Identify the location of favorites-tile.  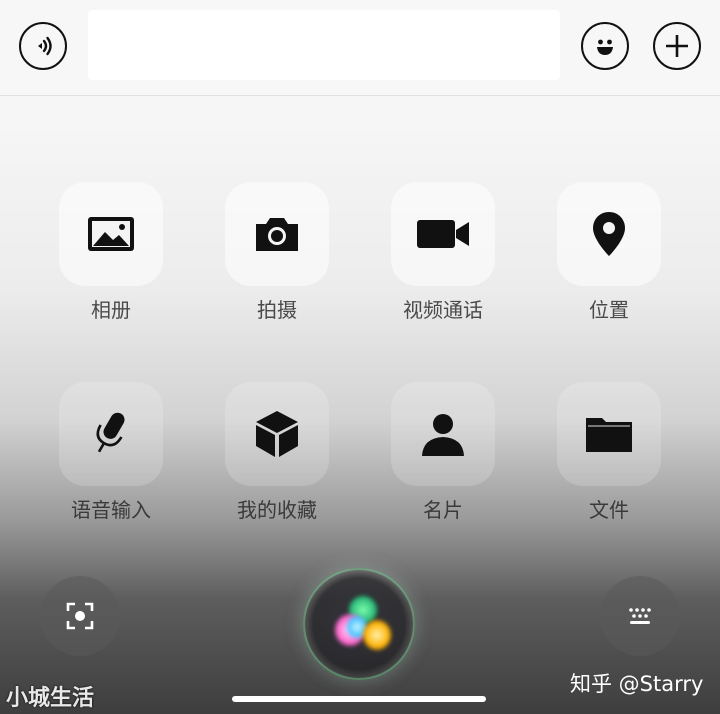
(277, 434).